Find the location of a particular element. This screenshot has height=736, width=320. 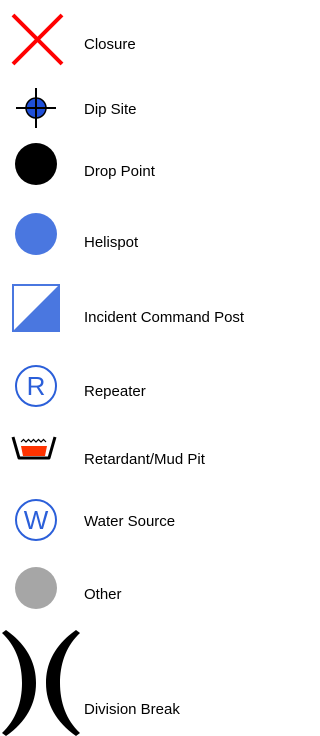

legend-item-incident-command-post: Incident Command Post is located at coordinates (149, 314).